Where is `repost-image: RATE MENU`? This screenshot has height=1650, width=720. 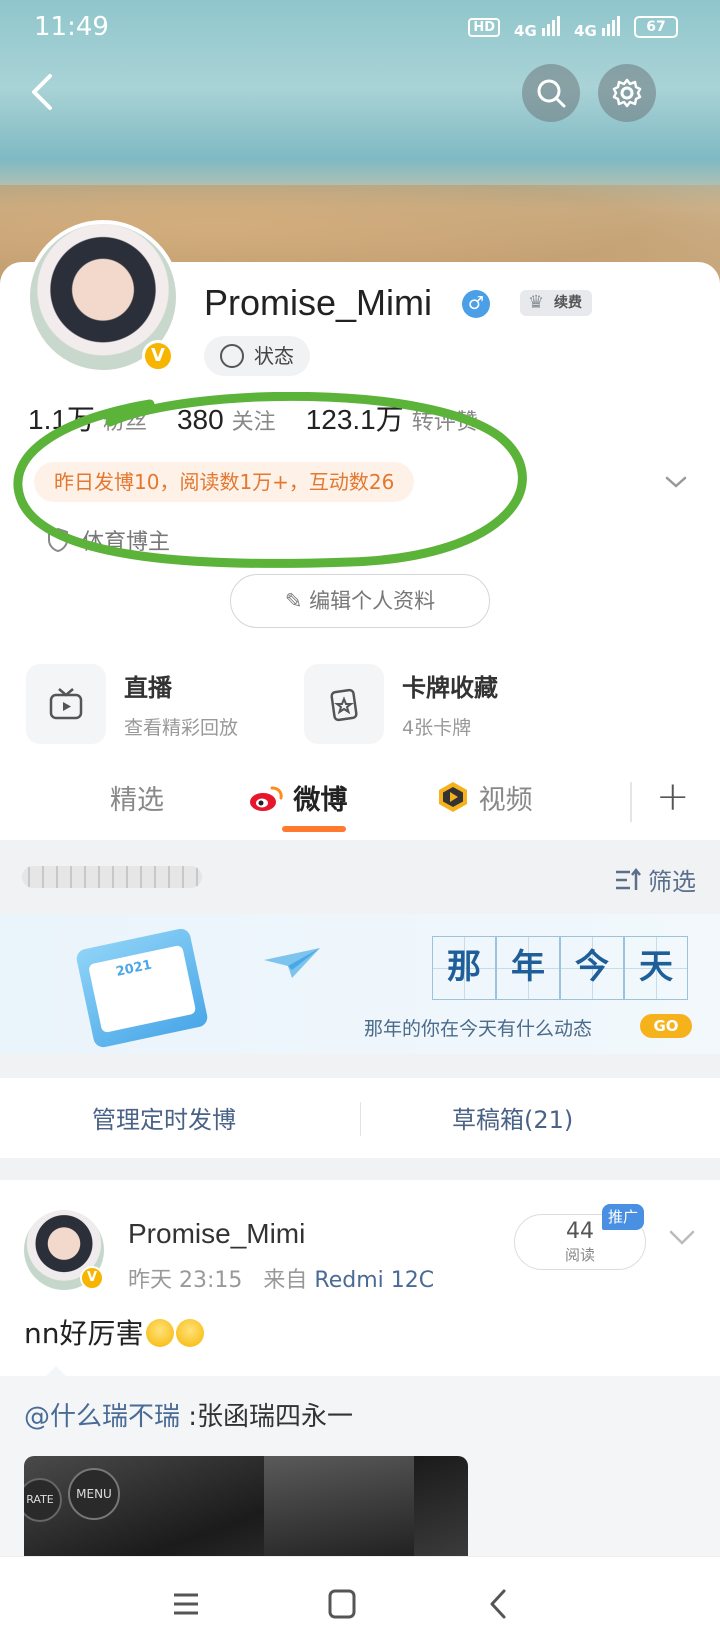 repost-image: RATE MENU is located at coordinates (246, 1506).